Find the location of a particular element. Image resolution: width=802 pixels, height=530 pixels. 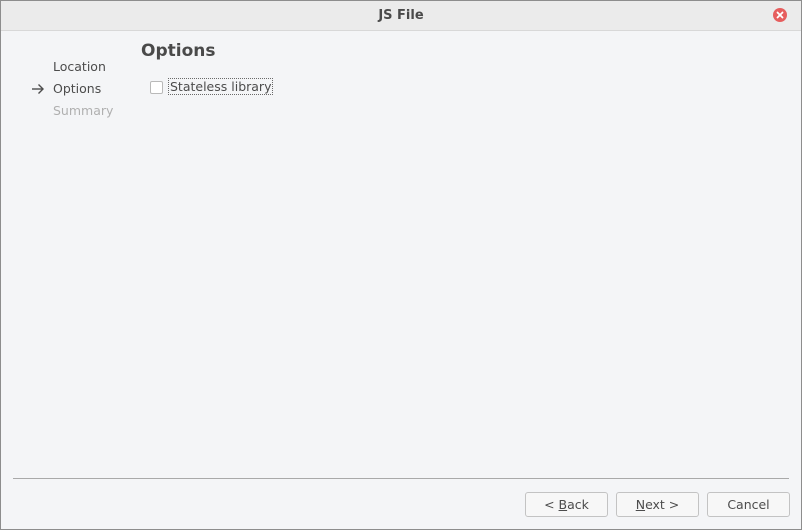

next-rest: ext > is located at coordinates (662, 504).